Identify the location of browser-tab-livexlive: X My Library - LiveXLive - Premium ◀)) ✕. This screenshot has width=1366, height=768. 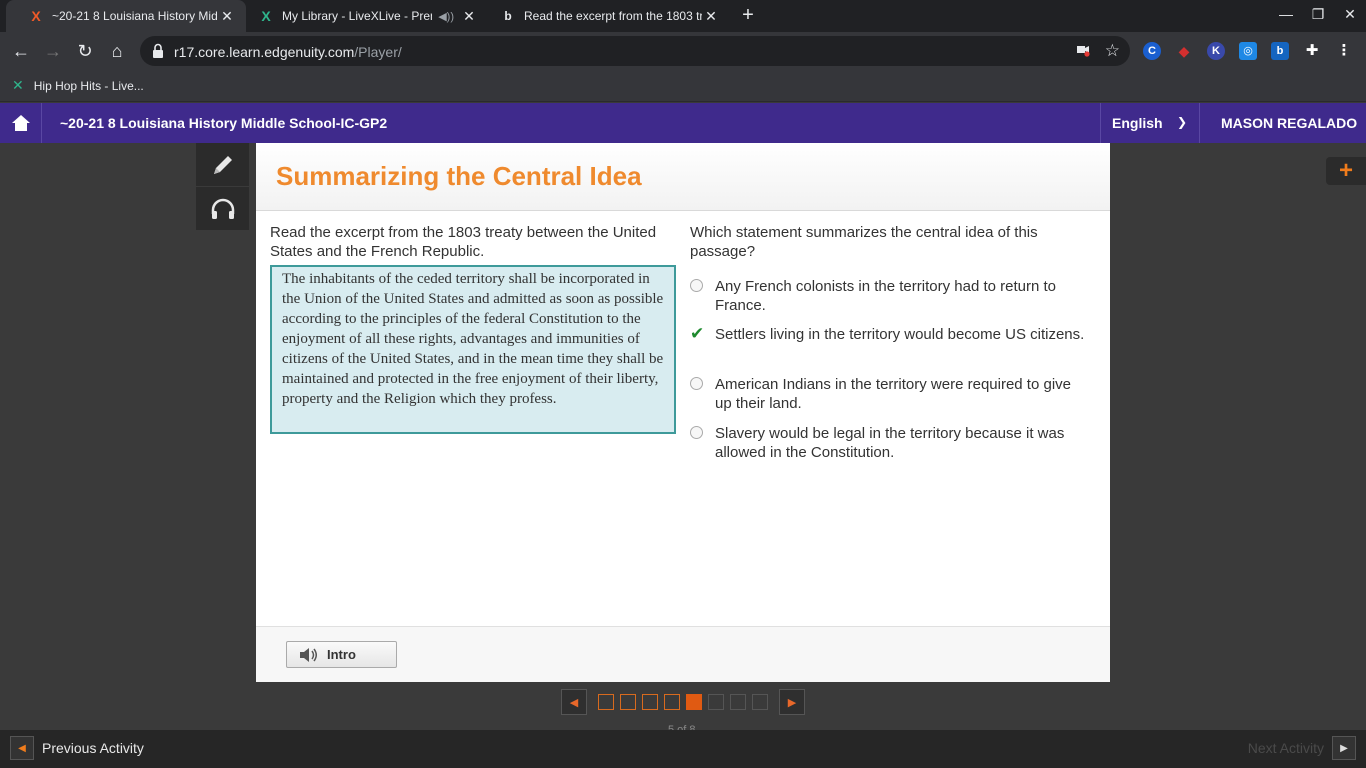
(368, 16).